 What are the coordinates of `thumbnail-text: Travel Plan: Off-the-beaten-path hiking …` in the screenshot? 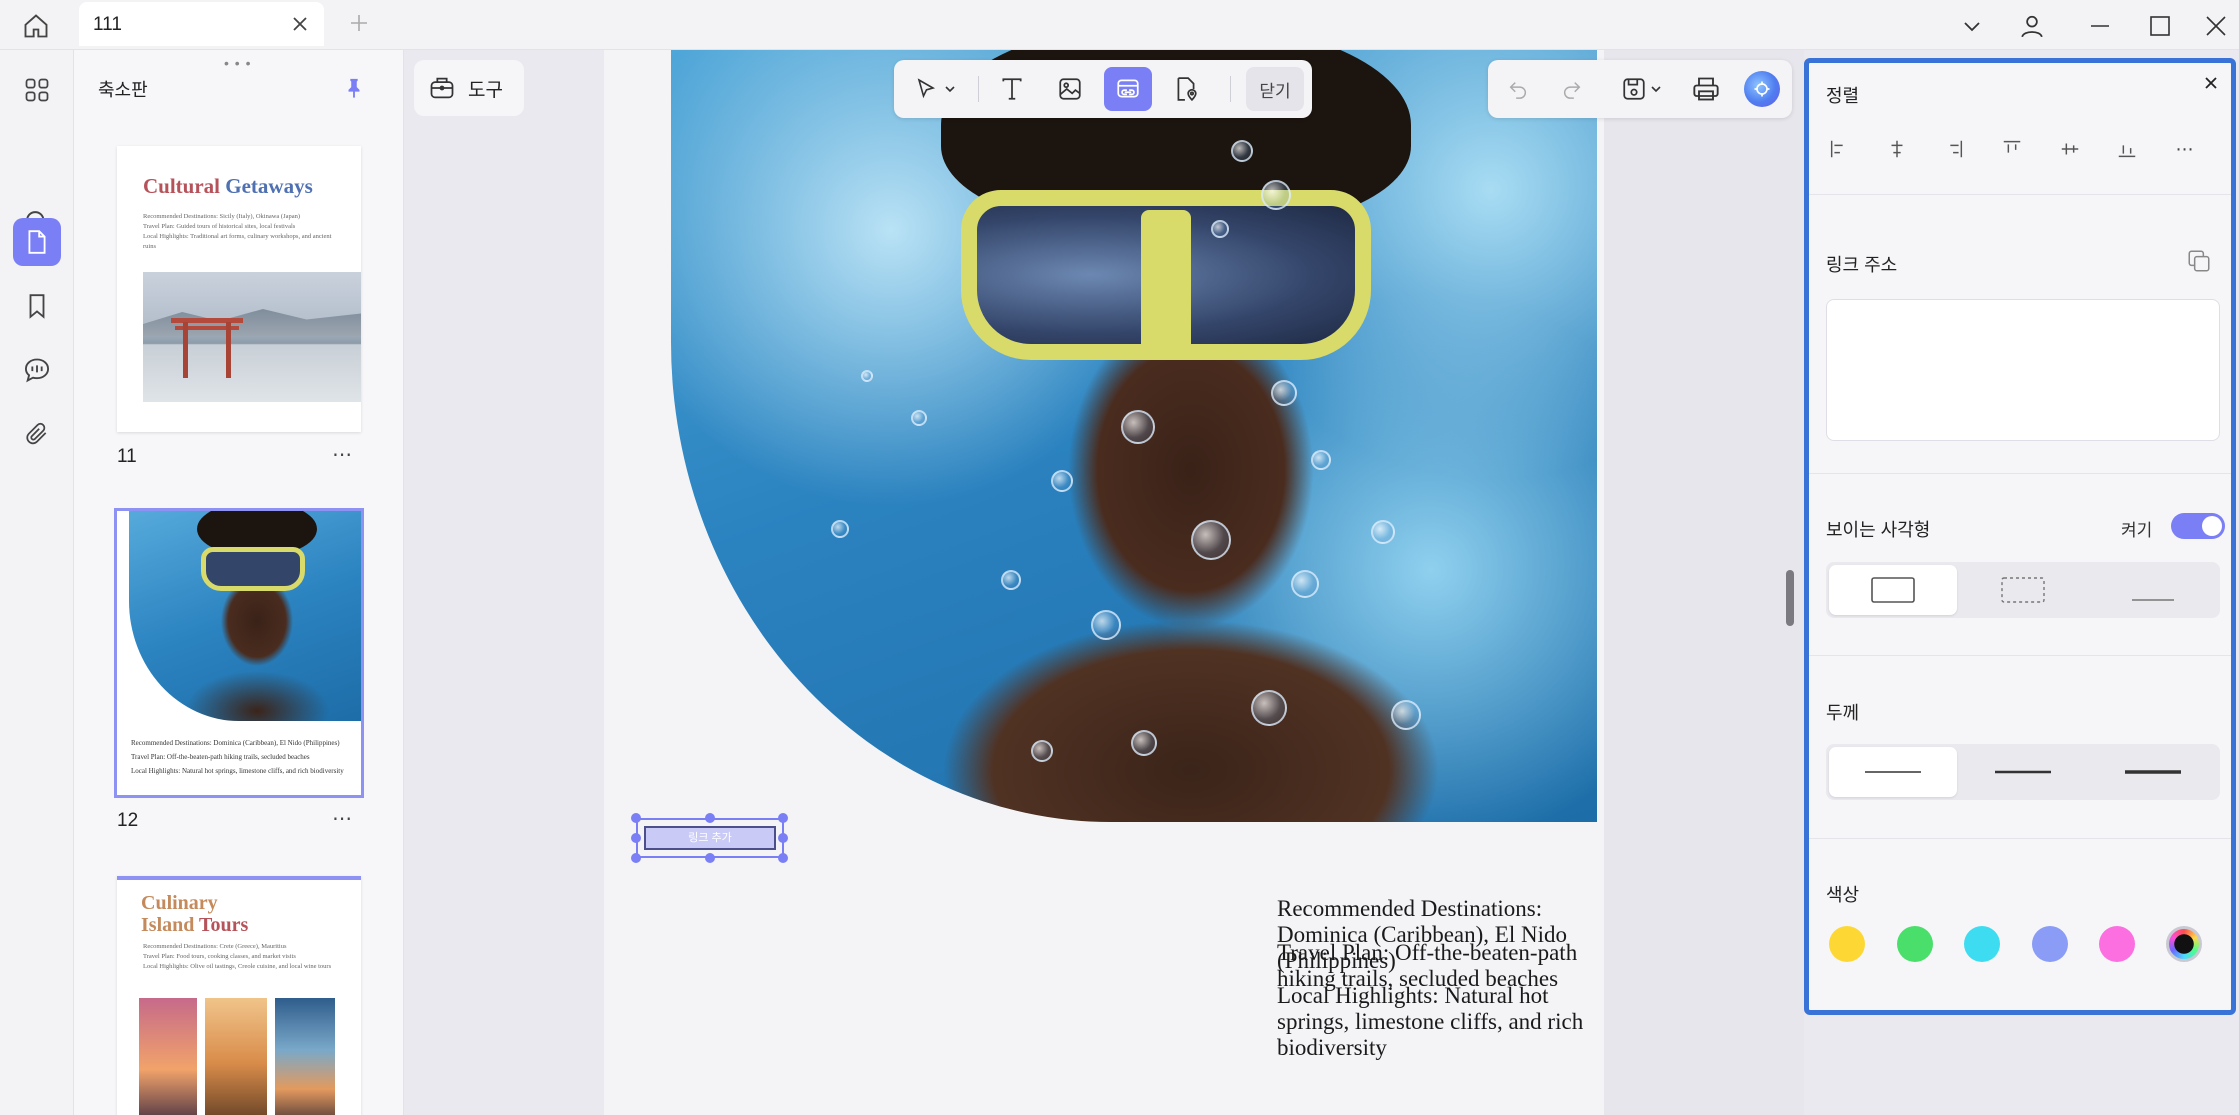 It's located at (220, 757).